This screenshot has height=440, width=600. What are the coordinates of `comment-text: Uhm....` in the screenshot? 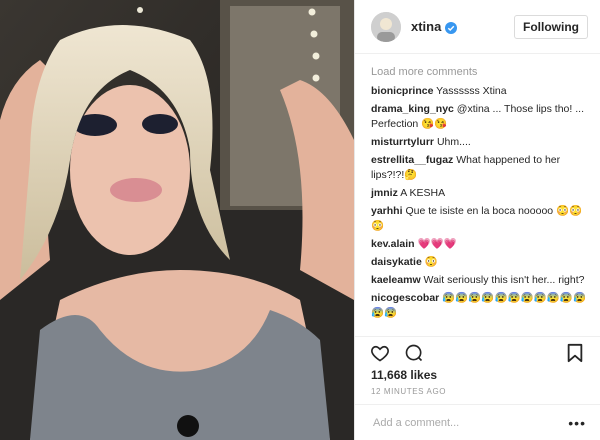 It's located at (453, 142).